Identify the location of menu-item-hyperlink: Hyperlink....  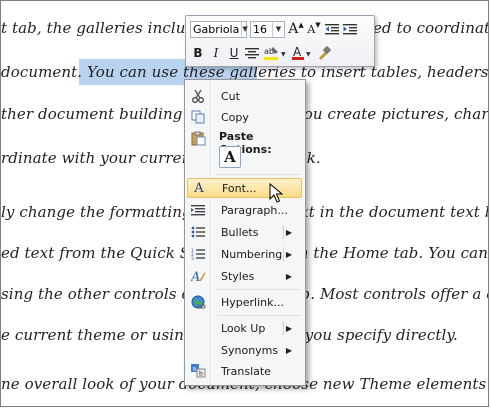
(244, 302).